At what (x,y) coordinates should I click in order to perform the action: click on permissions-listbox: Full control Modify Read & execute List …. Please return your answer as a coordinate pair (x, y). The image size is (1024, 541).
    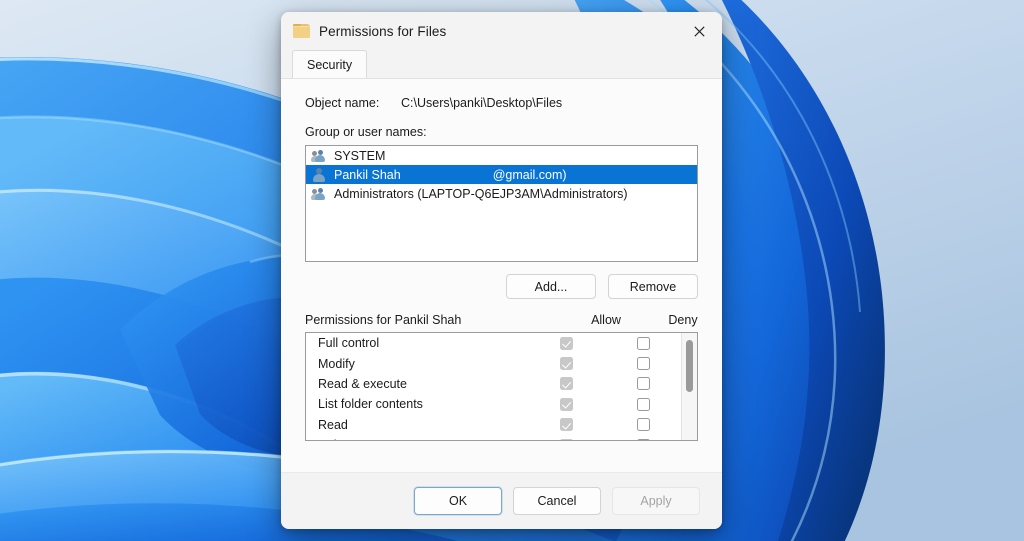
    Looking at the image, I should click on (501, 386).